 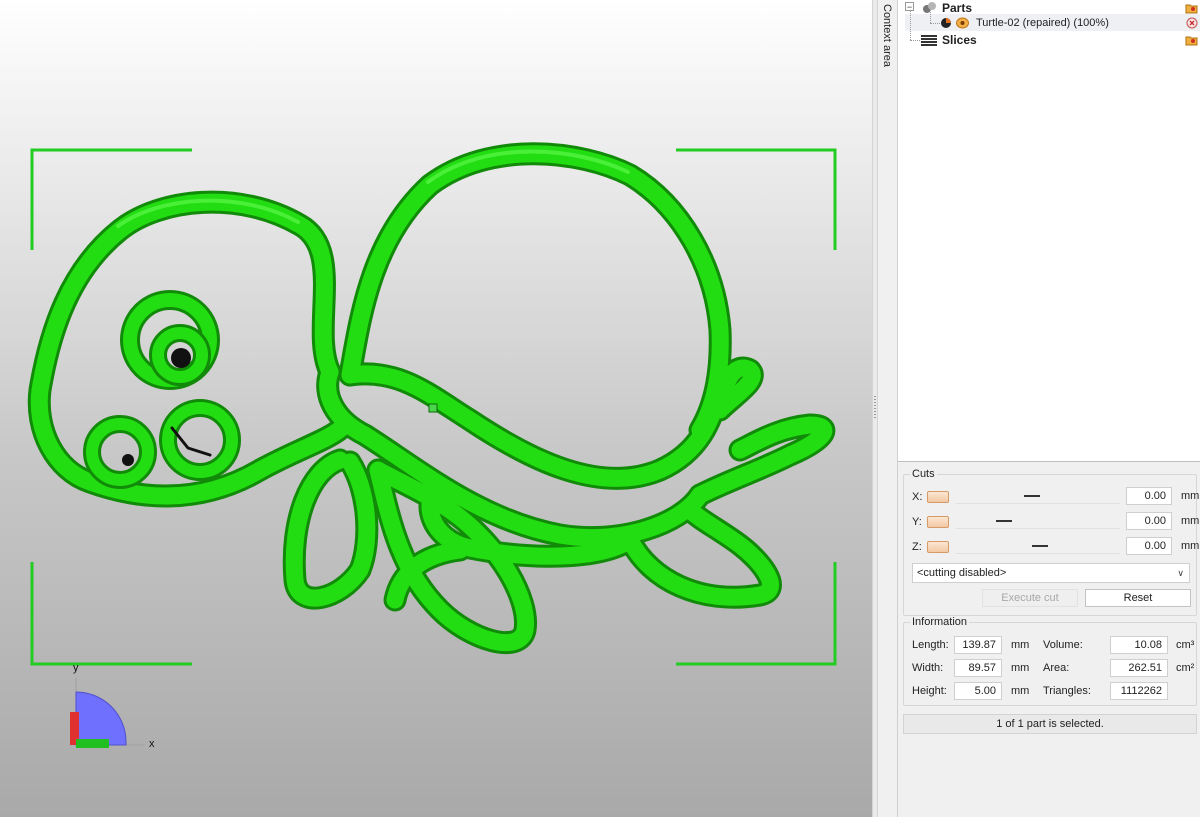 I want to click on cut-x-label: X:, so click(x=917, y=497).